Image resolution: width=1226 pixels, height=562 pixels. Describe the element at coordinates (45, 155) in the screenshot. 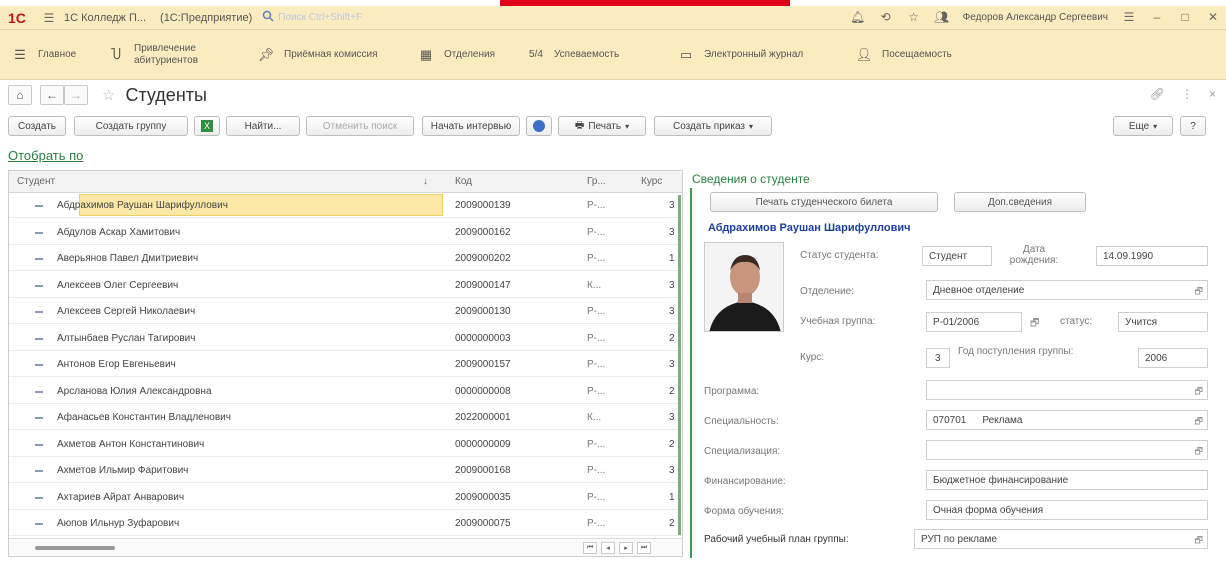

I see `filter-link: Отобрать по` at that location.